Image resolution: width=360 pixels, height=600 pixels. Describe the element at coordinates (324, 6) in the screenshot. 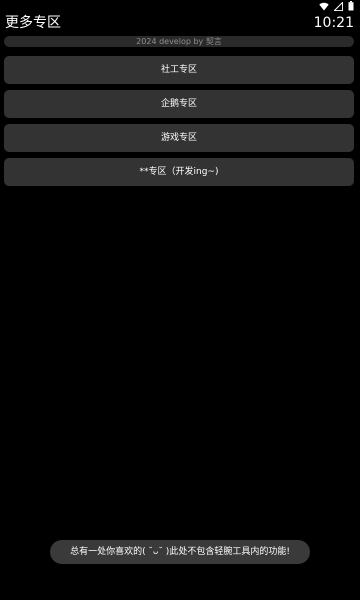

I see `wifi-icon` at that location.